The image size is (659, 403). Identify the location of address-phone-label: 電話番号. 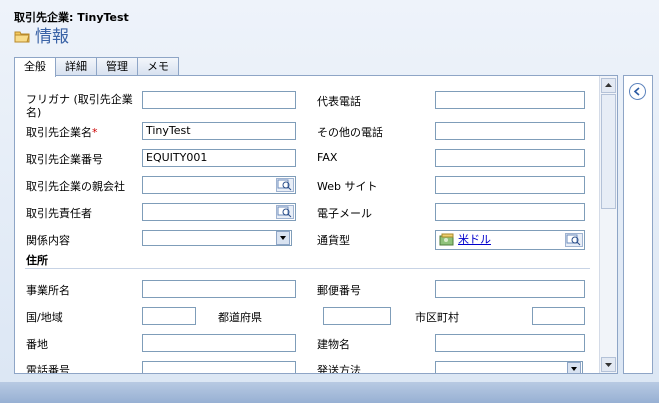
(48, 369).